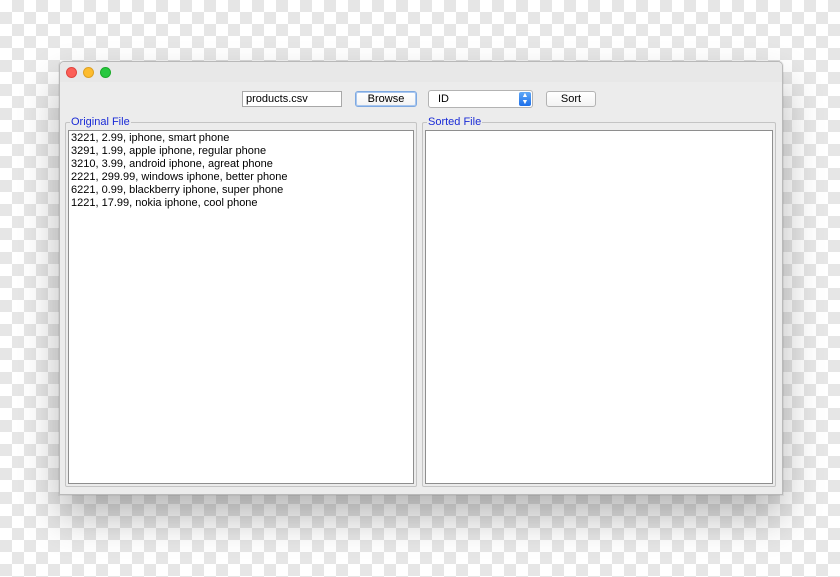  What do you see at coordinates (105, 72) in the screenshot?
I see `zoom-window-button` at bounding box center [105, 72].